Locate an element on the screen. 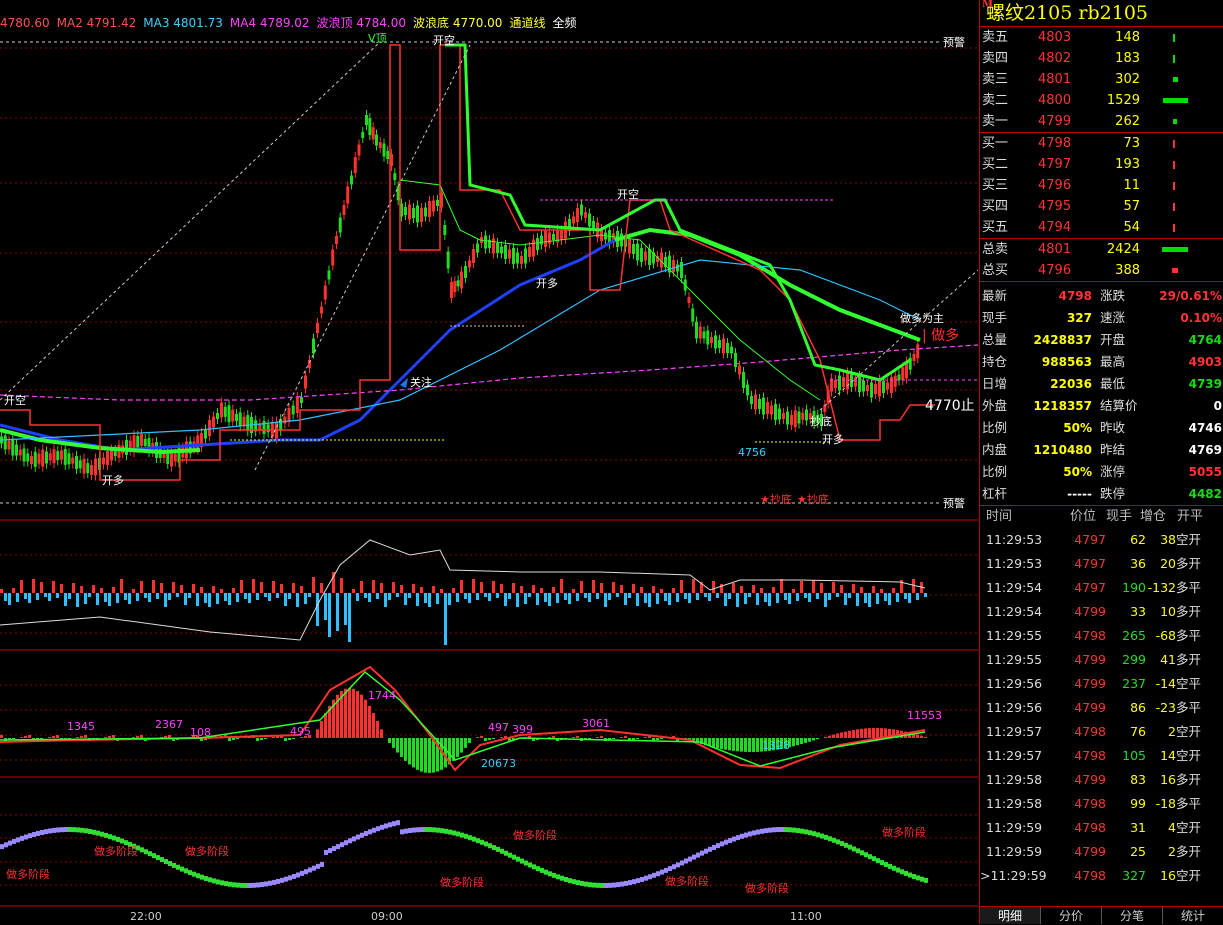  order-totals: 总卖 4801 2424 总买 4796 388 is located at coordinates (1101, 260).